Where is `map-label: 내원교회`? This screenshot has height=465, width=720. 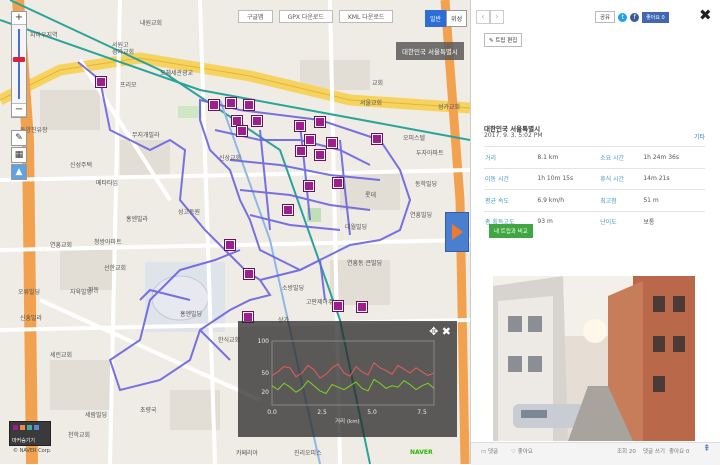 map-label: 내원교회 is located at coordinates (151, 23).